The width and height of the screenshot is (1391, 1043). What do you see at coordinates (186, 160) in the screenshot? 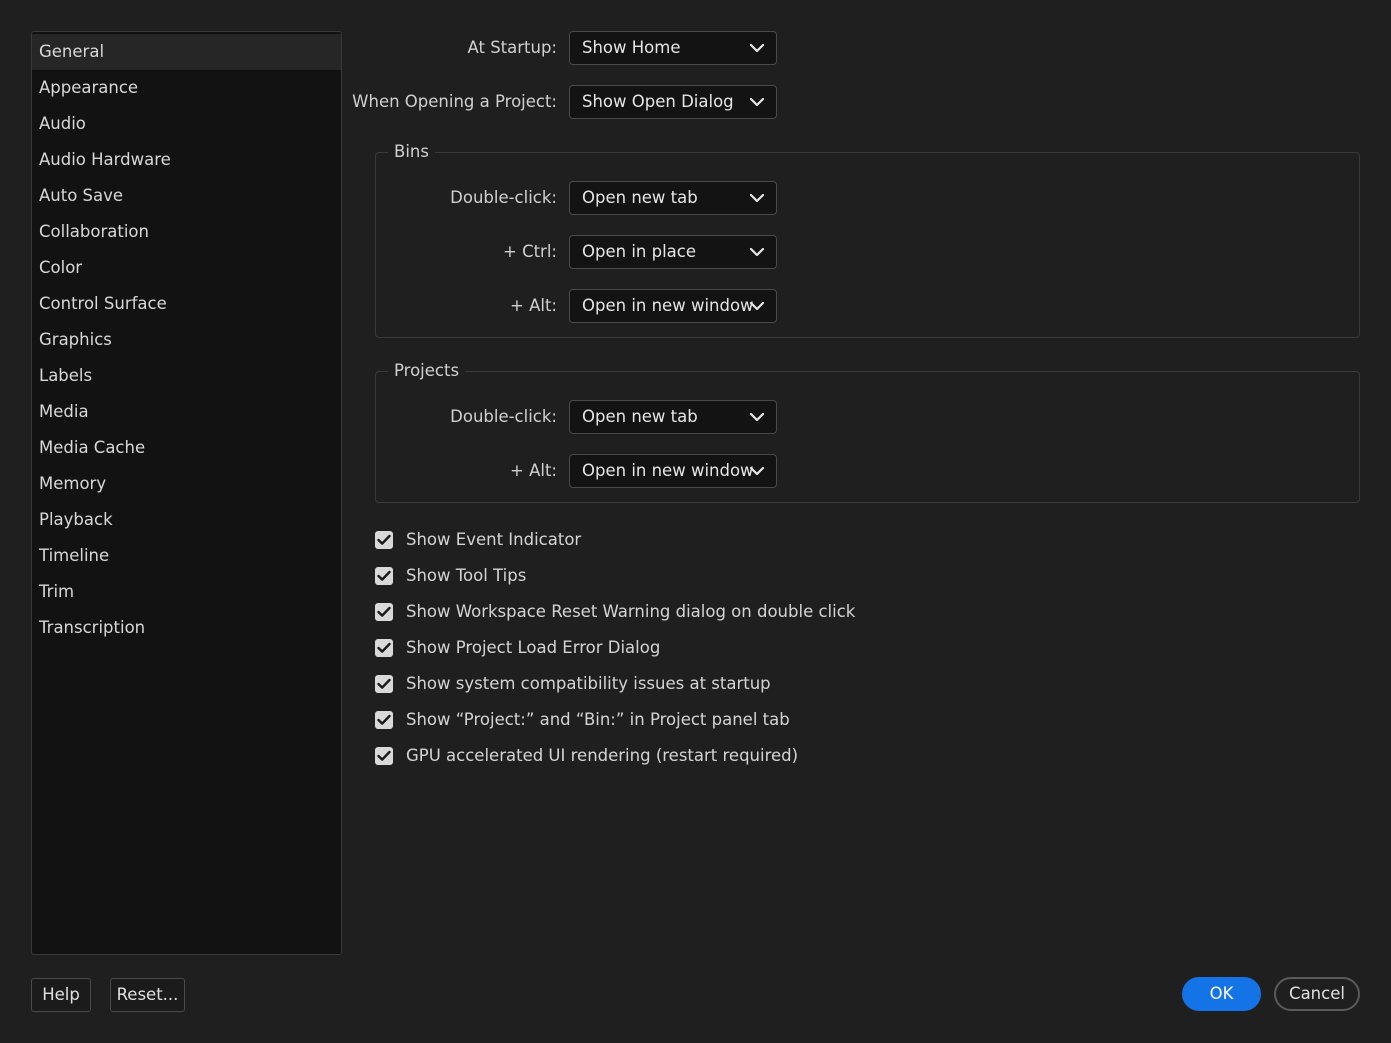
I see `sidebar-item-audio-hardware: Audio Hardware` at bounding box center [186, 160].